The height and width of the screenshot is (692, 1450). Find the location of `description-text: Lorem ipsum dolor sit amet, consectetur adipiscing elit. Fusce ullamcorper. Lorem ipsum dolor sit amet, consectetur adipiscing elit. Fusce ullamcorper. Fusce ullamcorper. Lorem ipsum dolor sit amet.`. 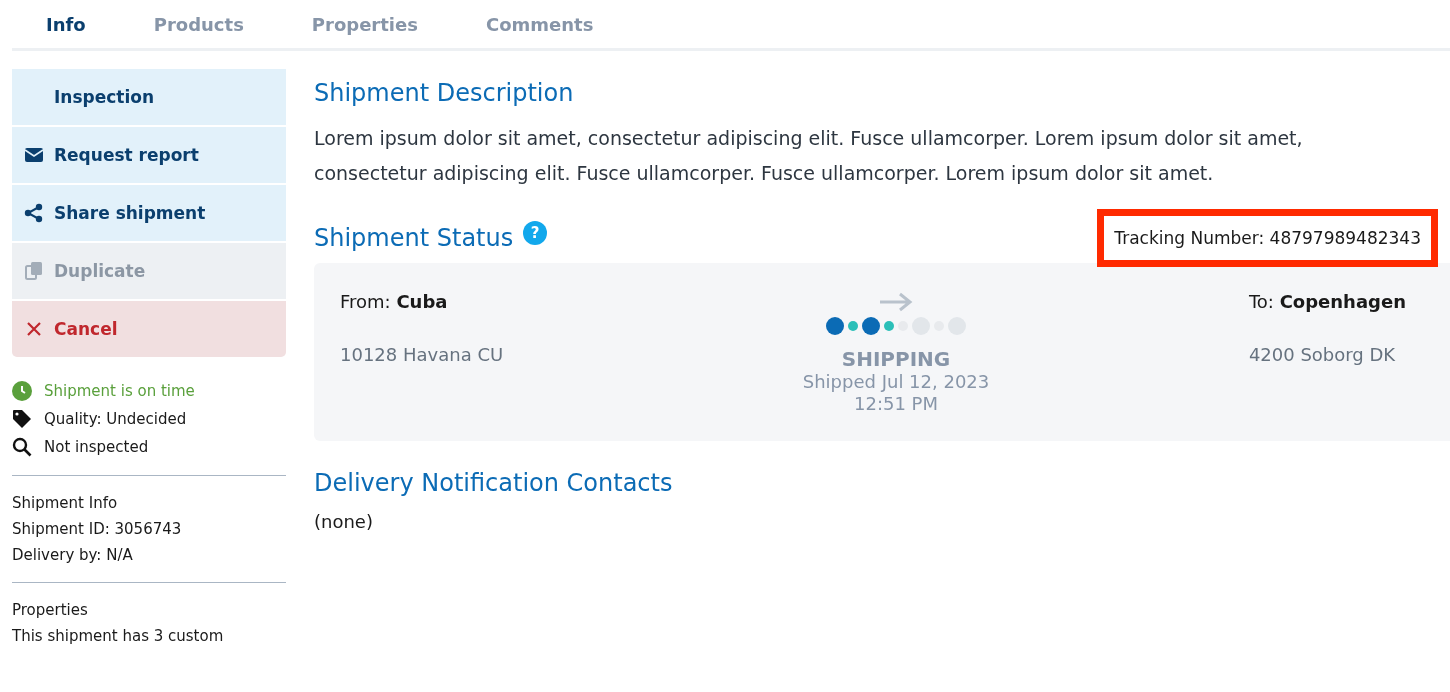

description-text: Lorem ipsum dolor sit amet, consectetur adipiscing elit. Fusce ullamcorper. Lorem ipsum dolor sit amet, consectetur adipiscing elit. Fusce ullamcorper. Fusce ullamcorper. Lorem ipsum dolor sit amet. is located at coordinates (809, 156).